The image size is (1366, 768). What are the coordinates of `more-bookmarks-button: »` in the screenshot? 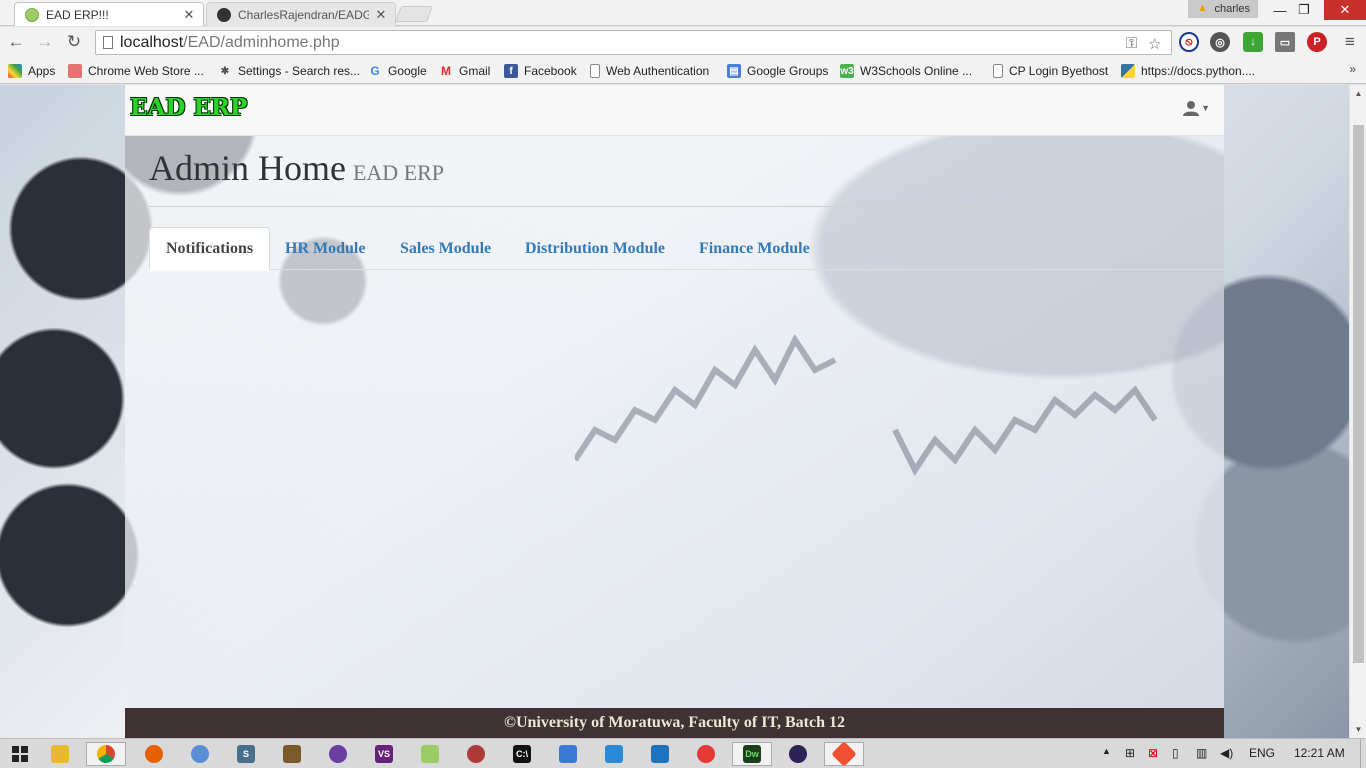 It's located at (1352, 69).